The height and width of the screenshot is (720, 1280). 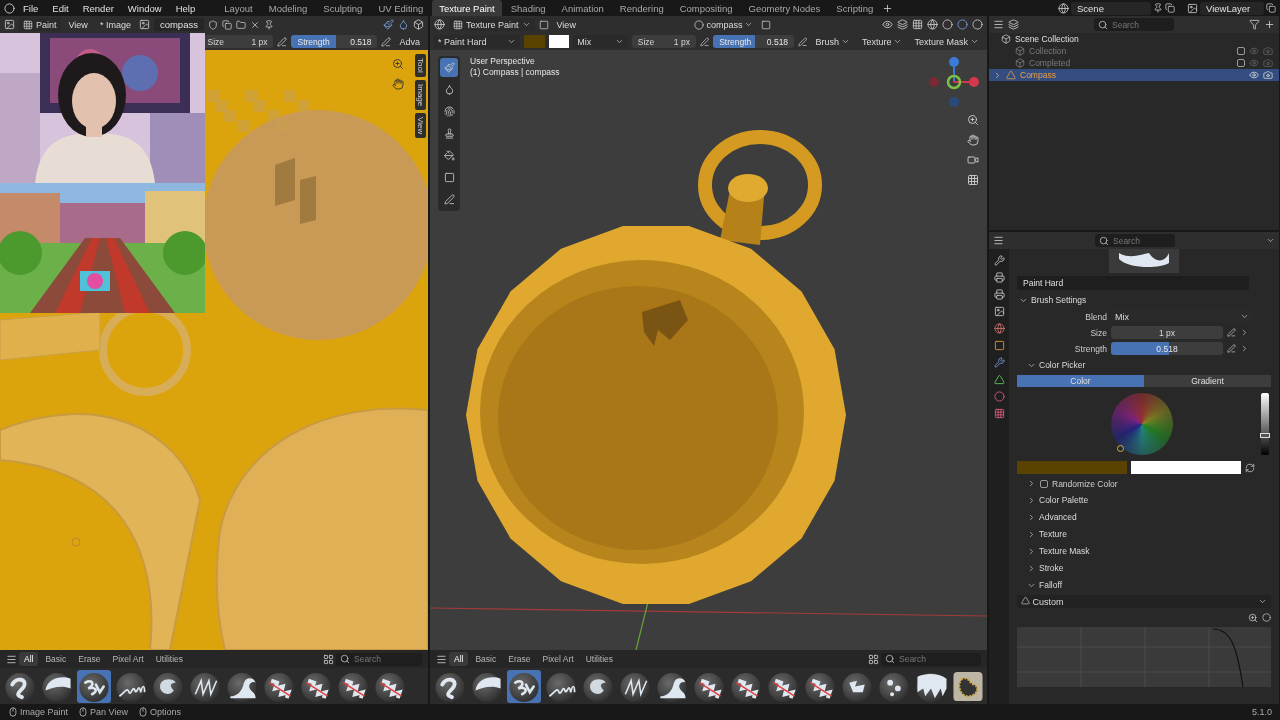 What do you see at coordinates (999, 277) in the screenshot?
I see `render-tab-icon` at bounding box center [999, 277].